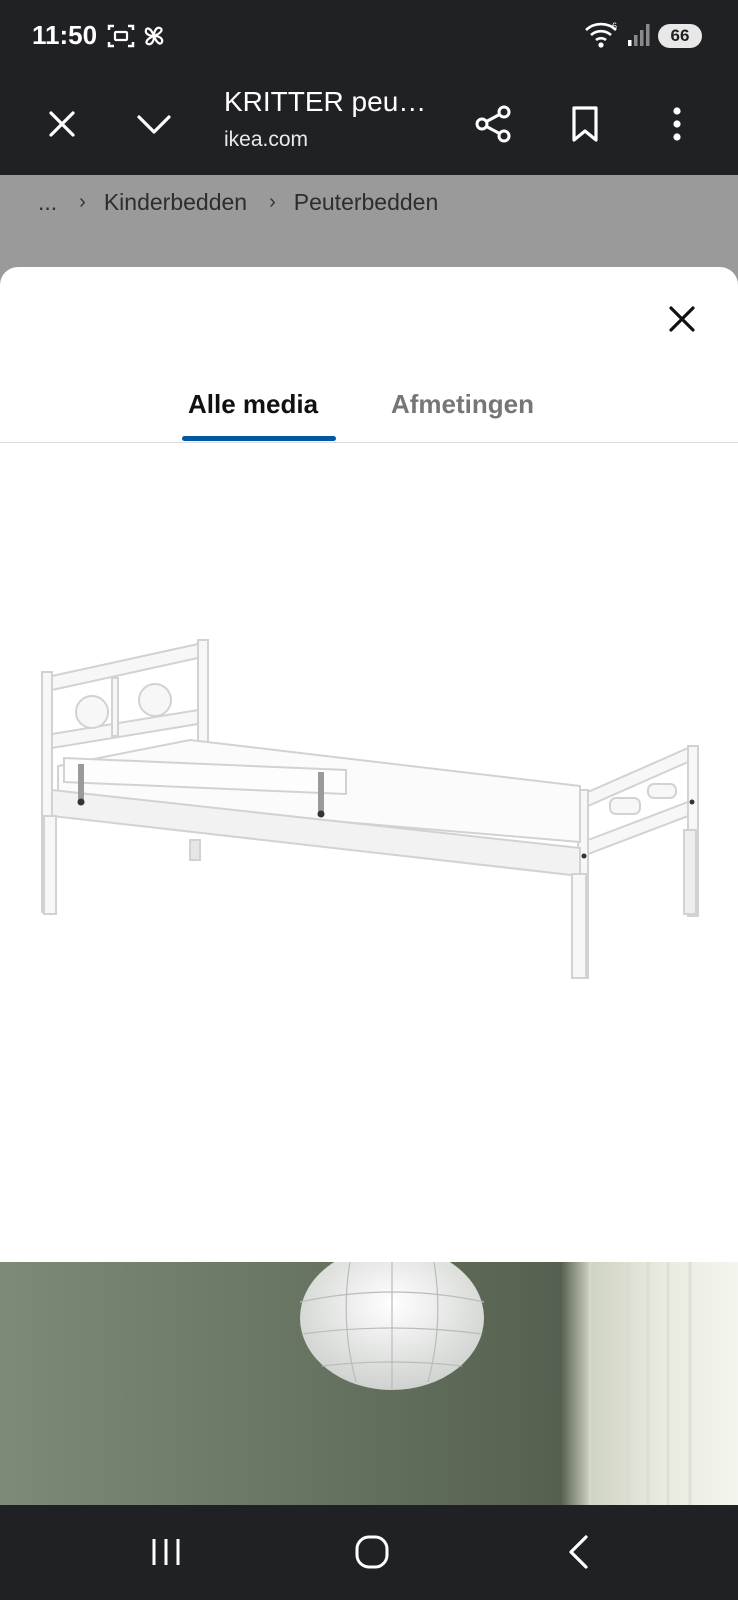 This screenshot has height=1600, width=738. What do you see at coordinates (266, 139) in the screenshot?
I see `page-url: ikea.com` at bounding box center [266, 139].